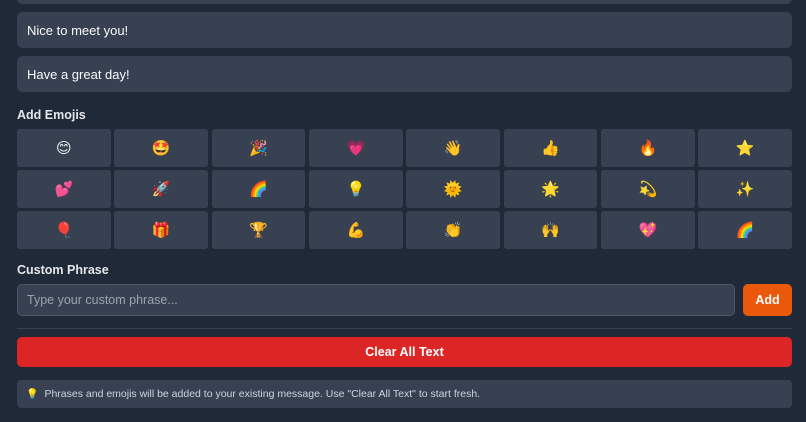 This screenshot has width=806, height=422. I want to click on emoji-button: 🤩, so click(161, 148).